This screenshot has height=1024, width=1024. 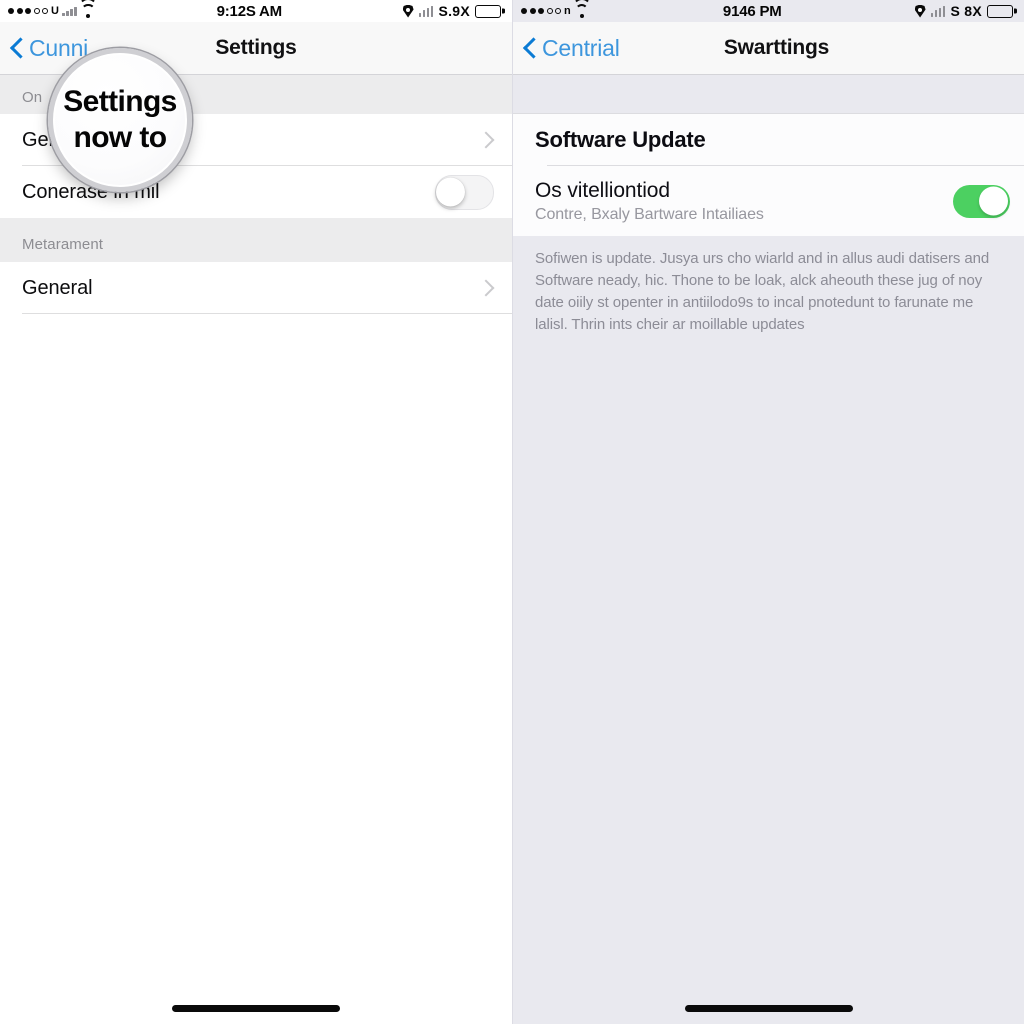 I want to click on cellular-signal-icon, so click(x=70, y=11).